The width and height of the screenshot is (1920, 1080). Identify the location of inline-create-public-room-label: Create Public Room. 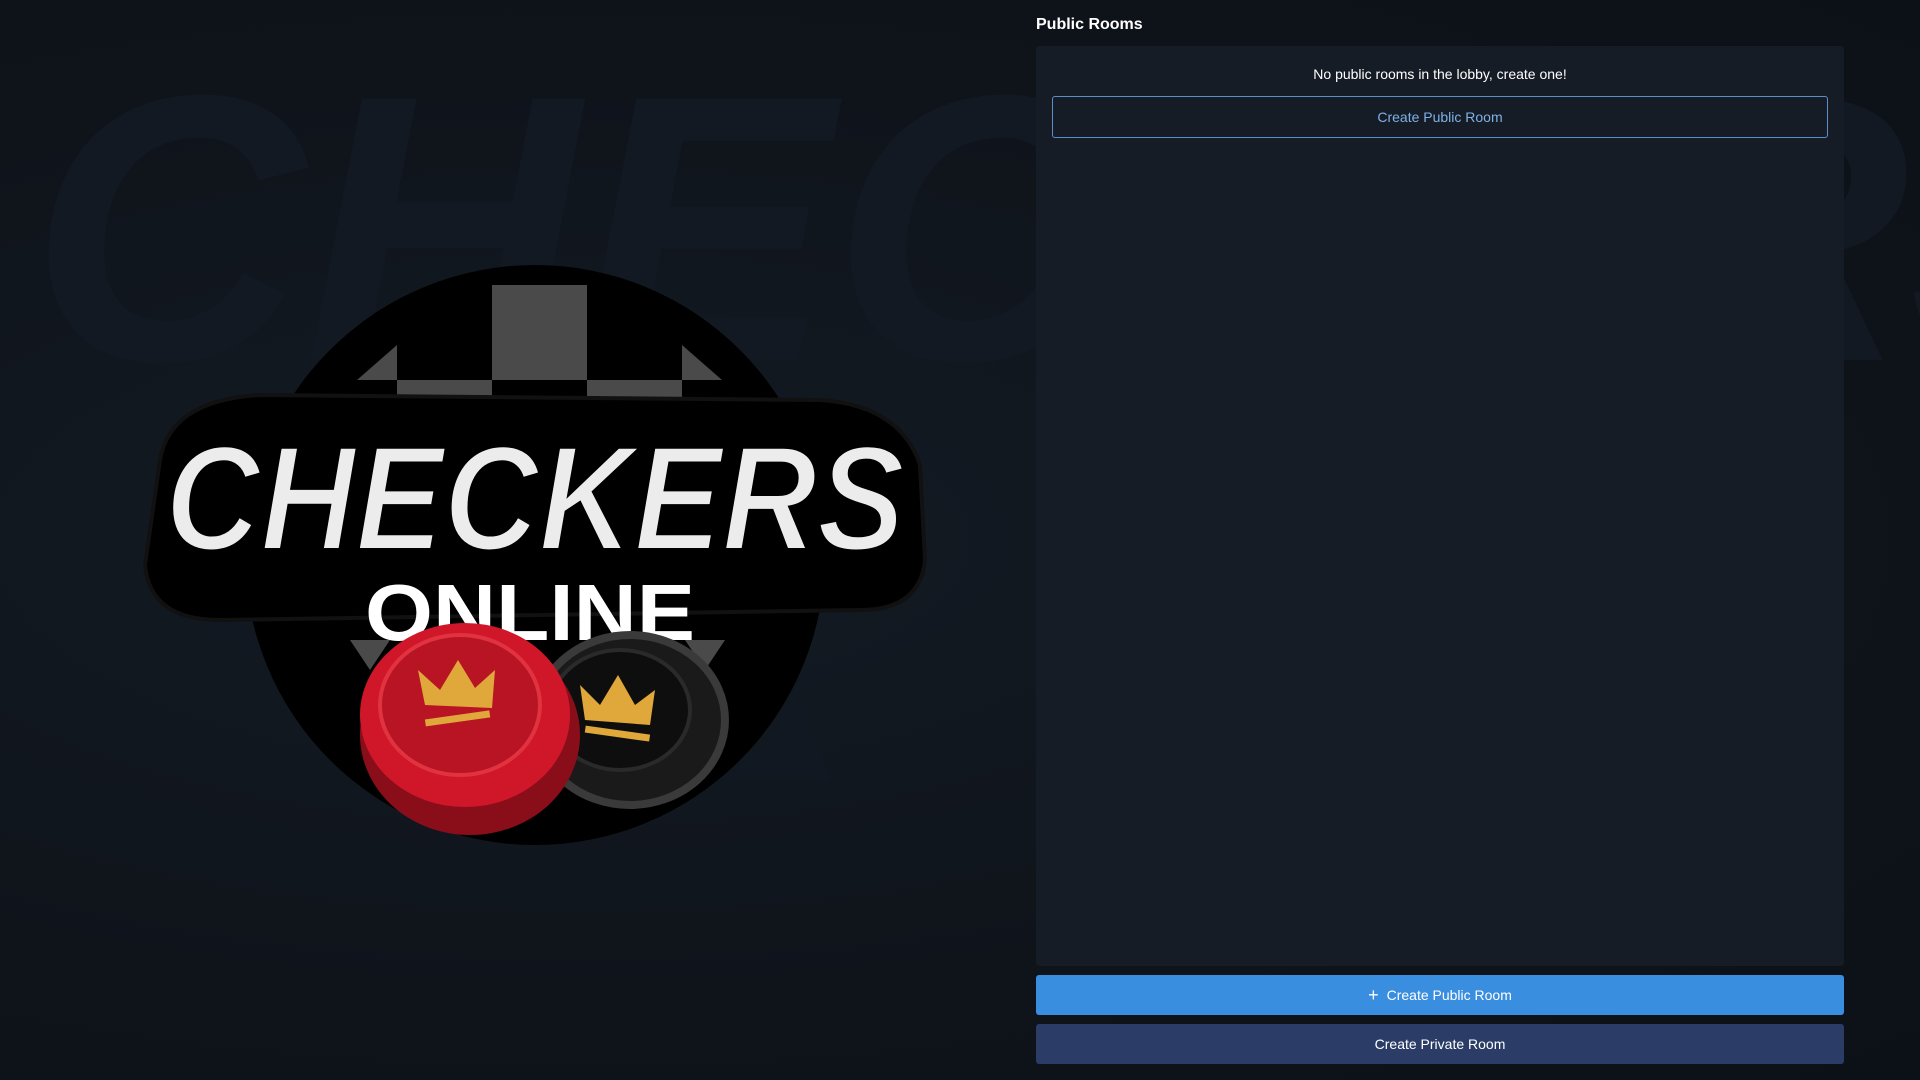
(1440, 117).